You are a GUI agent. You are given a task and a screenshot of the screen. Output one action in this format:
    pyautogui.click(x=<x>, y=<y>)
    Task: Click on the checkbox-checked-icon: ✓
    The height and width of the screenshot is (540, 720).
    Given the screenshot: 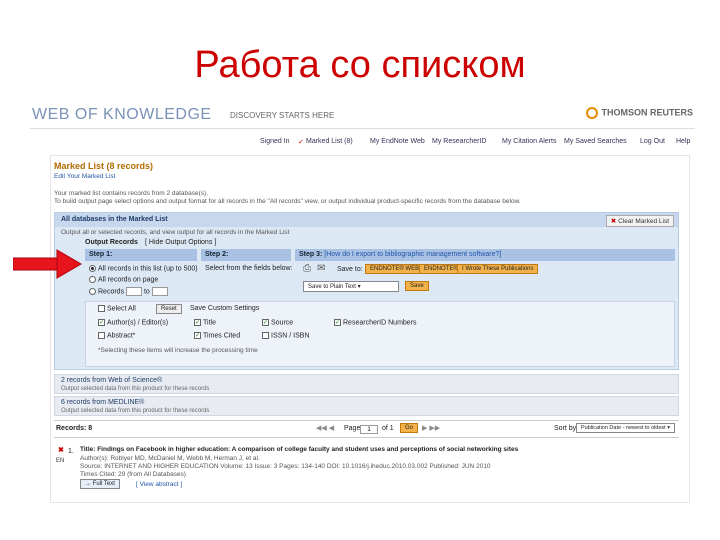 What is the action you would take?
    pyautogui.click(x=197, y=335)
    